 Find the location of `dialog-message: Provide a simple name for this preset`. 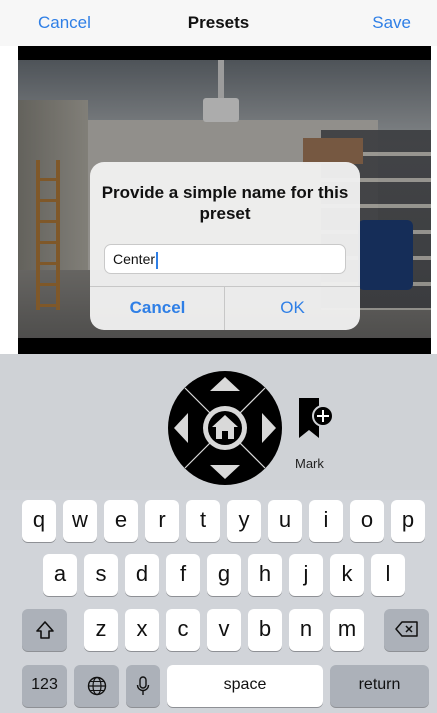

dialog-message: Provide a simple name for this preset is located at coordinates (225, 203).